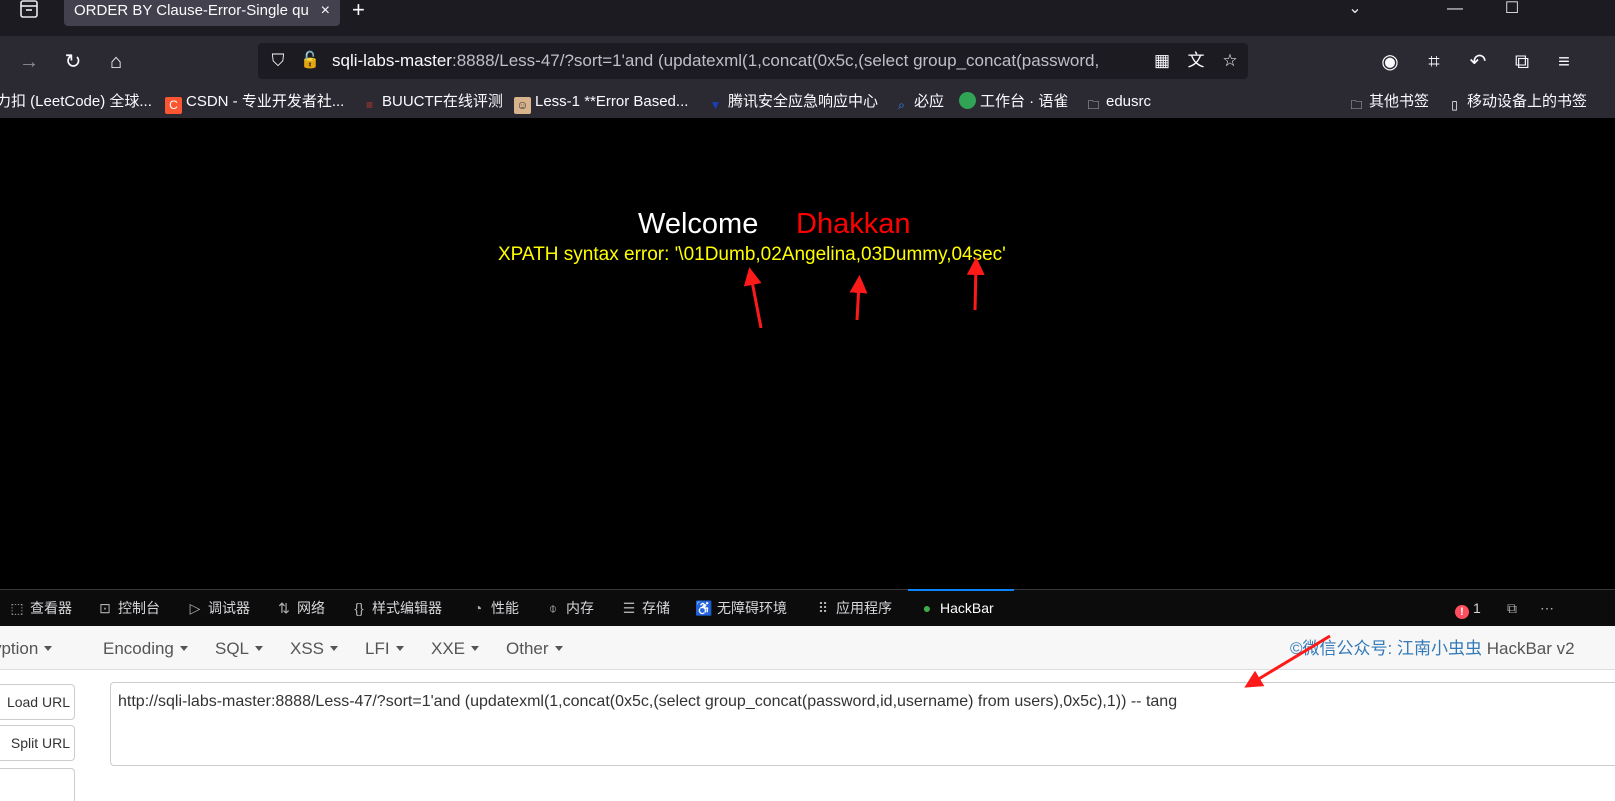 The image size is (1615, 801). Describe the element at coordinates (1434, 62) in the screenshot. I see `screenshot-icon: ⌗` at that location.